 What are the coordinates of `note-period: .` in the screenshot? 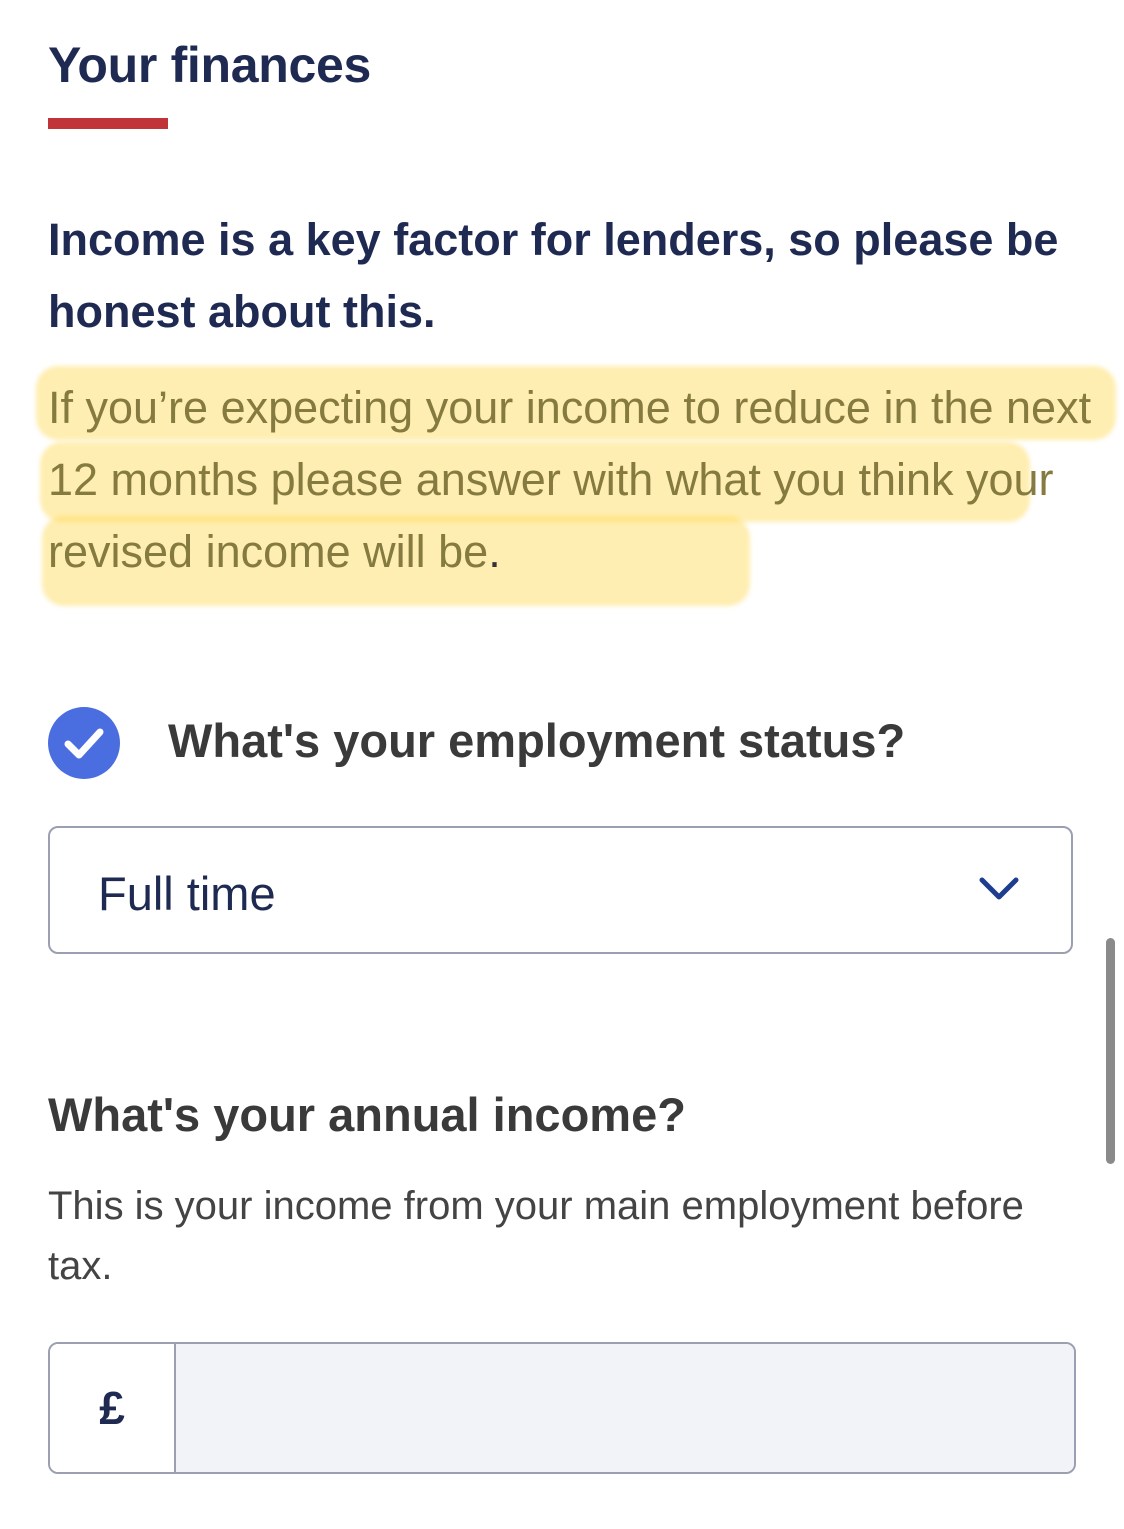 It's located at (494, 551).